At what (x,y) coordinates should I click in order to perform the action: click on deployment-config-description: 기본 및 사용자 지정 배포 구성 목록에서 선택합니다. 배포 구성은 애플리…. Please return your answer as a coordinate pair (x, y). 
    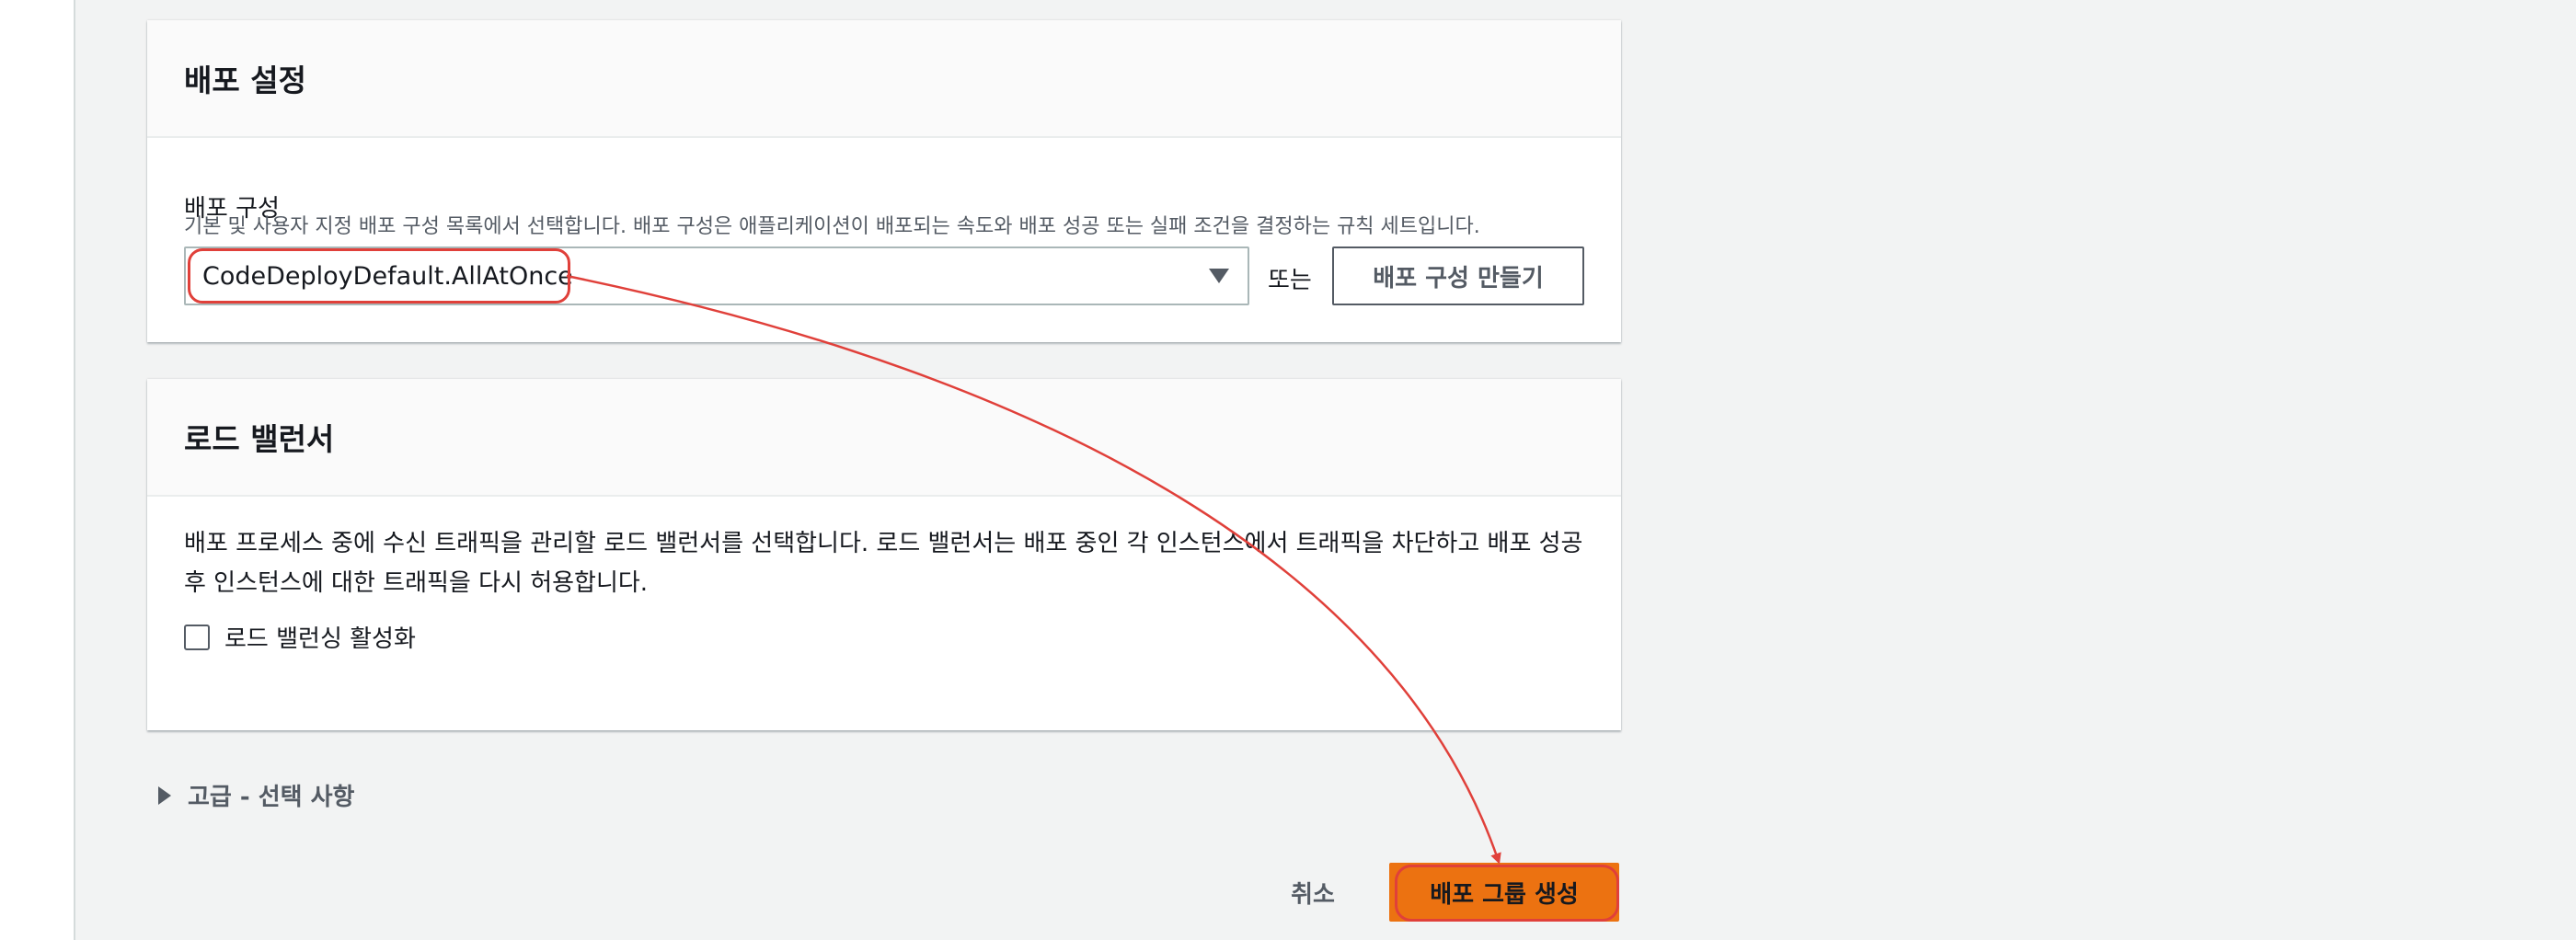
    Looking at the image, I should click on (832, 226).